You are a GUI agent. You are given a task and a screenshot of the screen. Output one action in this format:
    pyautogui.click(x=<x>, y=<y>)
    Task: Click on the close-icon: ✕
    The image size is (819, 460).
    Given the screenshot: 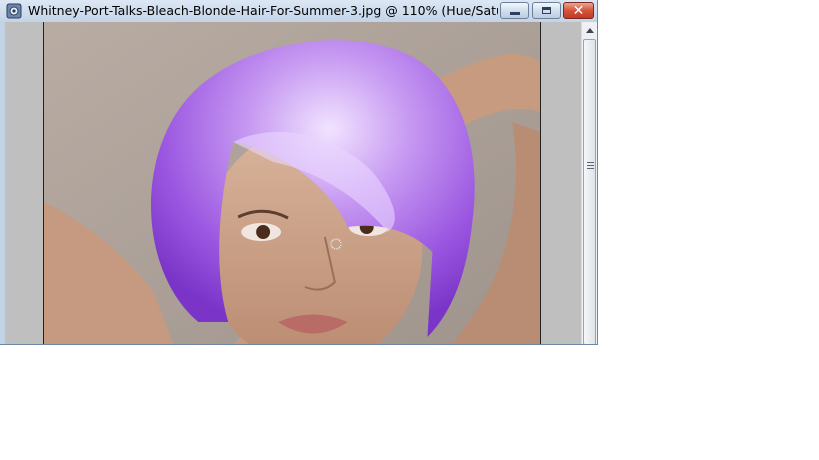 What is the action you would take?
    pyautogui.click(x=578, y=10)
    